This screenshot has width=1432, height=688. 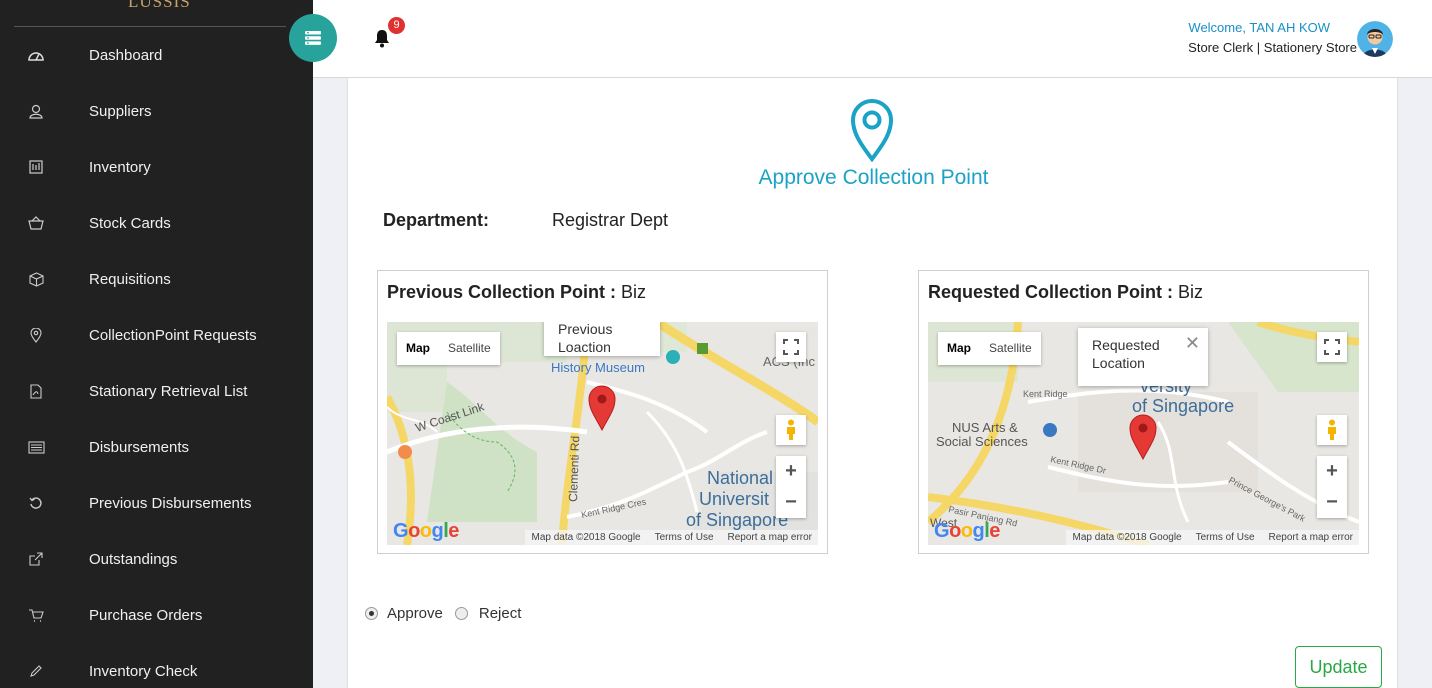 I want to click on requested-collection-point-label: Requested Collection Point :, so click(x=1051, y=292).